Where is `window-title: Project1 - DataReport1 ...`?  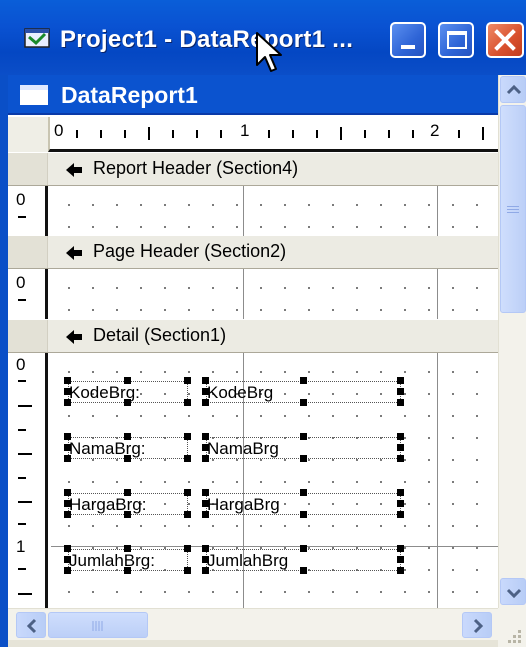 window-title: Project1 - DataReport1 ... is located at coordinates (207, 39).